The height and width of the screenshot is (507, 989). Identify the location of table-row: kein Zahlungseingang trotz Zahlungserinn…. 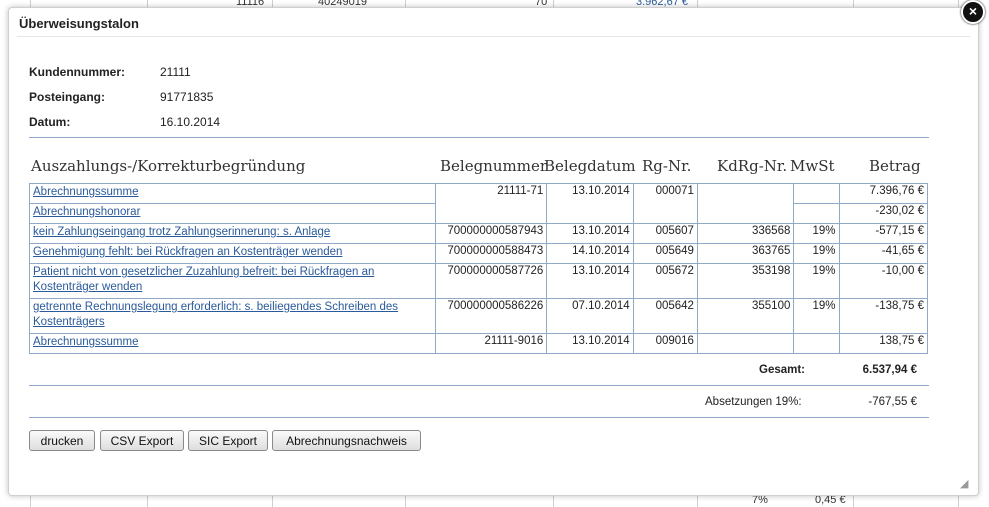
(479, 233).